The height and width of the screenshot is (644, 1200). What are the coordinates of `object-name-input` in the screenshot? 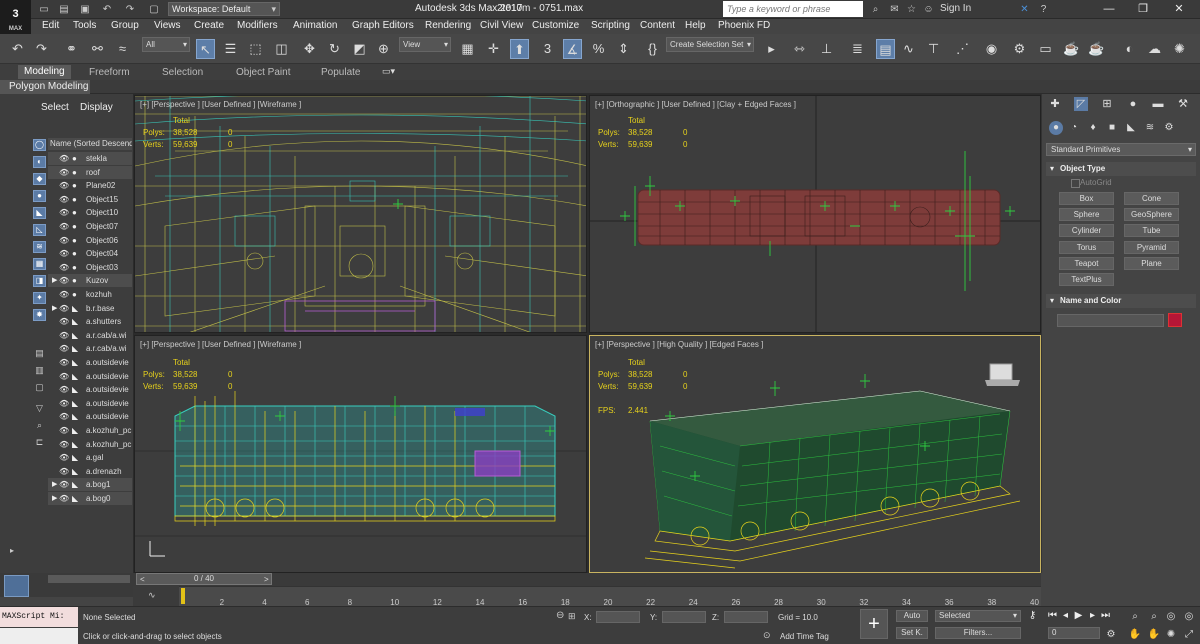 It's located at (1110, 320).